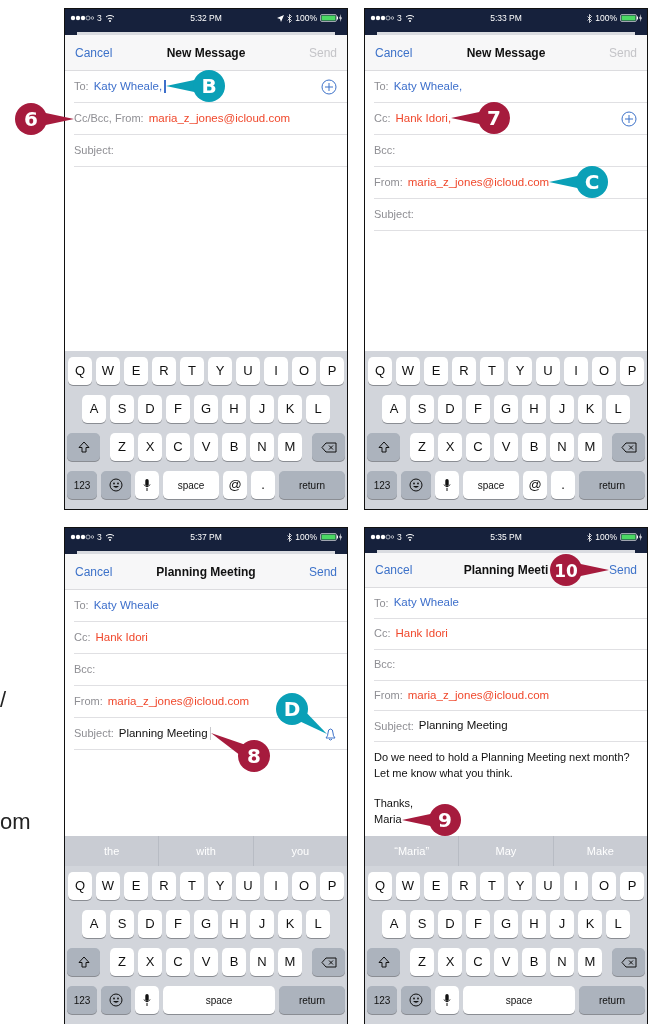 Image resolution: width=650 pixels, height=1024 pixels. I want to click on cancel-button: Cancel, so click(94, 52).